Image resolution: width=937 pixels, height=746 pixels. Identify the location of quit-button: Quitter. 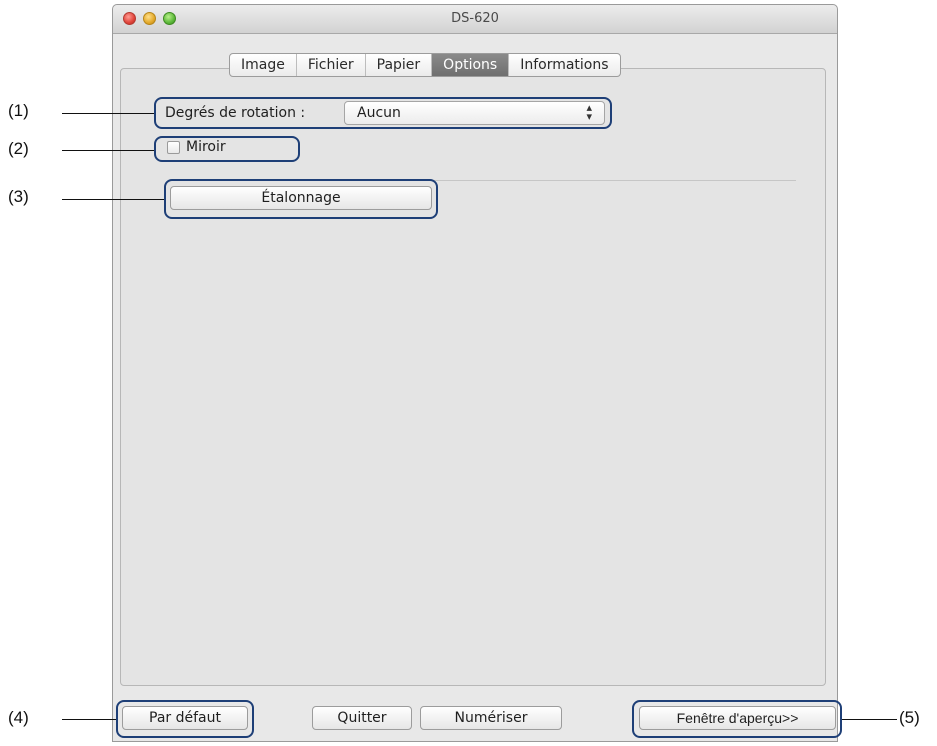
(362, 718).